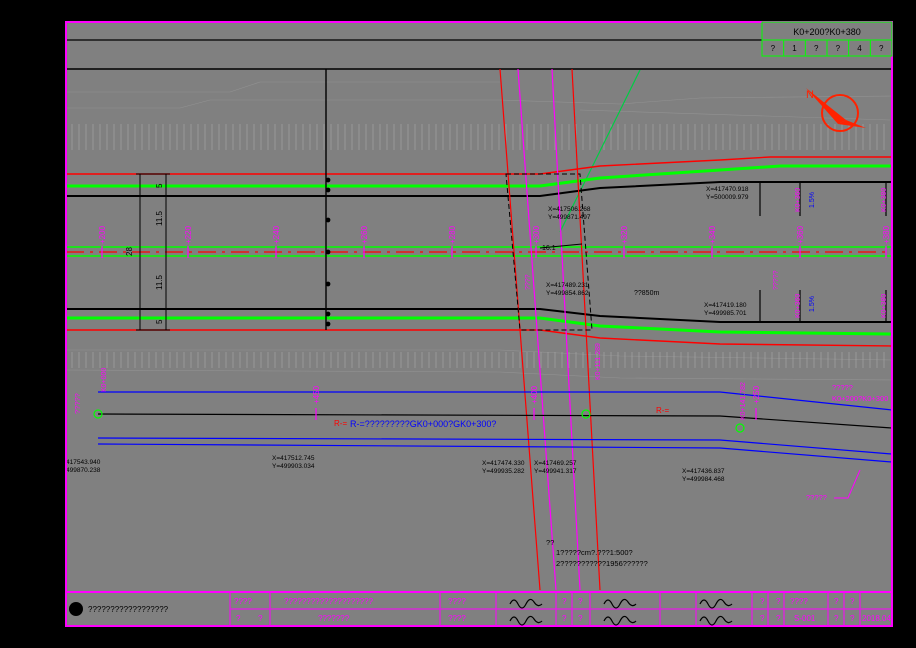 The width and height of the screenshot is (916, 648). I want to click on bottom-station-label: +450, so click(316, 394).